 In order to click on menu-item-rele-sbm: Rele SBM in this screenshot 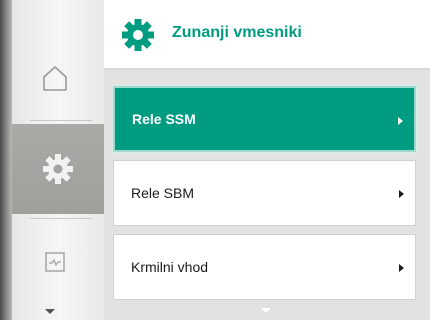, I will do `click(264, 193)`.